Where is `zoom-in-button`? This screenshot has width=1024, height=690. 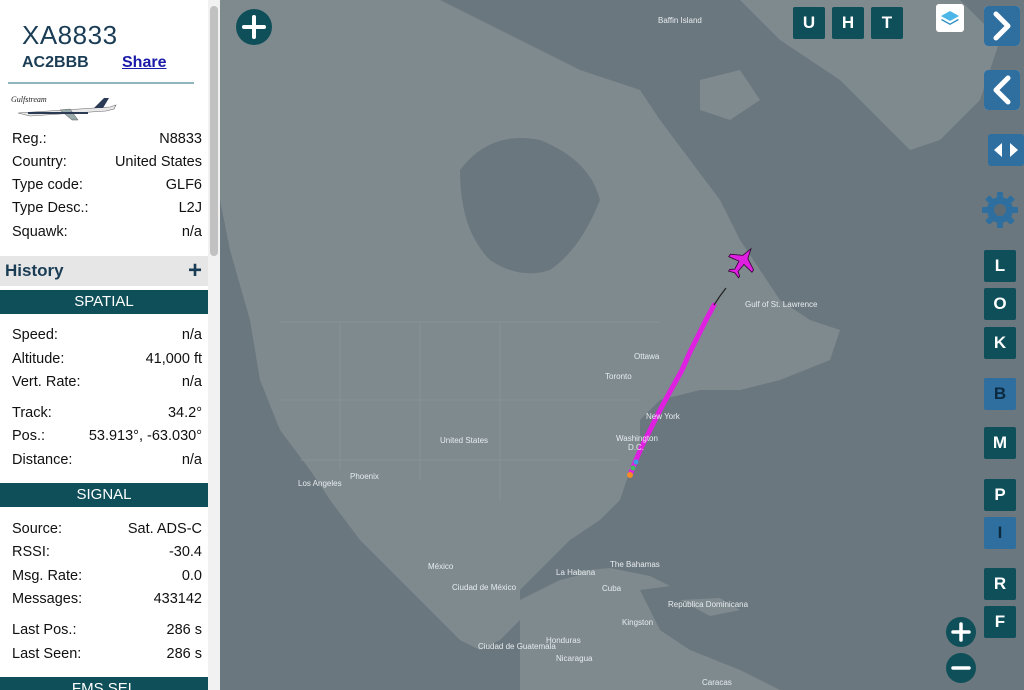 zoom-in-button is located at coordinates (961, 632).